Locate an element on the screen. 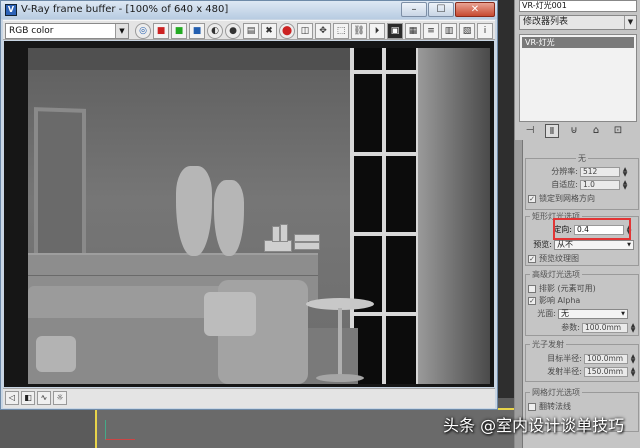  rollout-photon: 光子发射 目标半径: 100.0mm ▲ ▼ 发射半径: 150.0mm ▲ ▼ is located at coordinates (582, 360).